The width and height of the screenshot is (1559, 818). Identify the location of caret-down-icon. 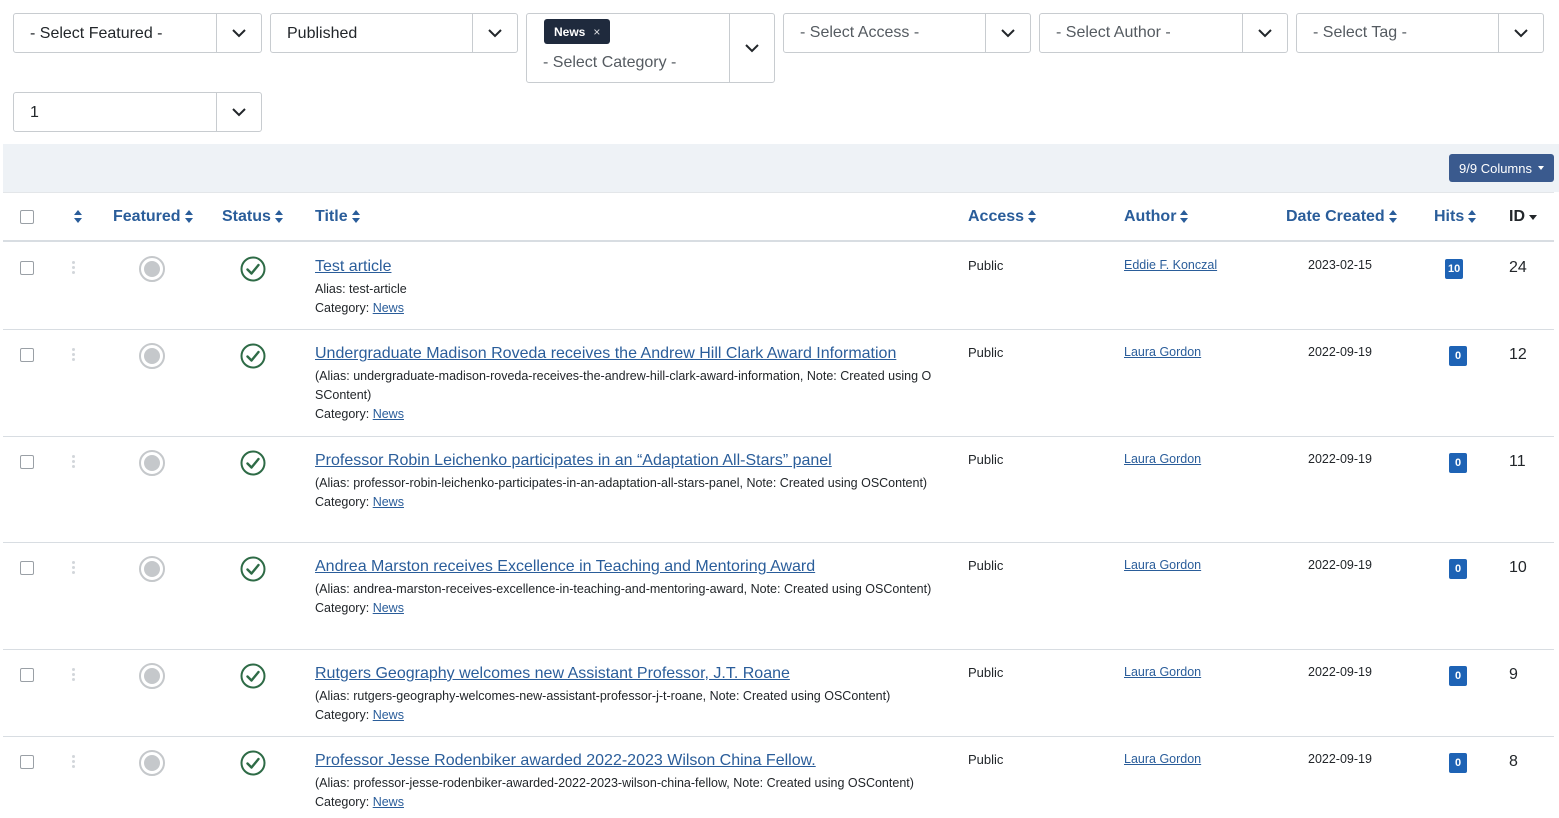
(1541, 168).